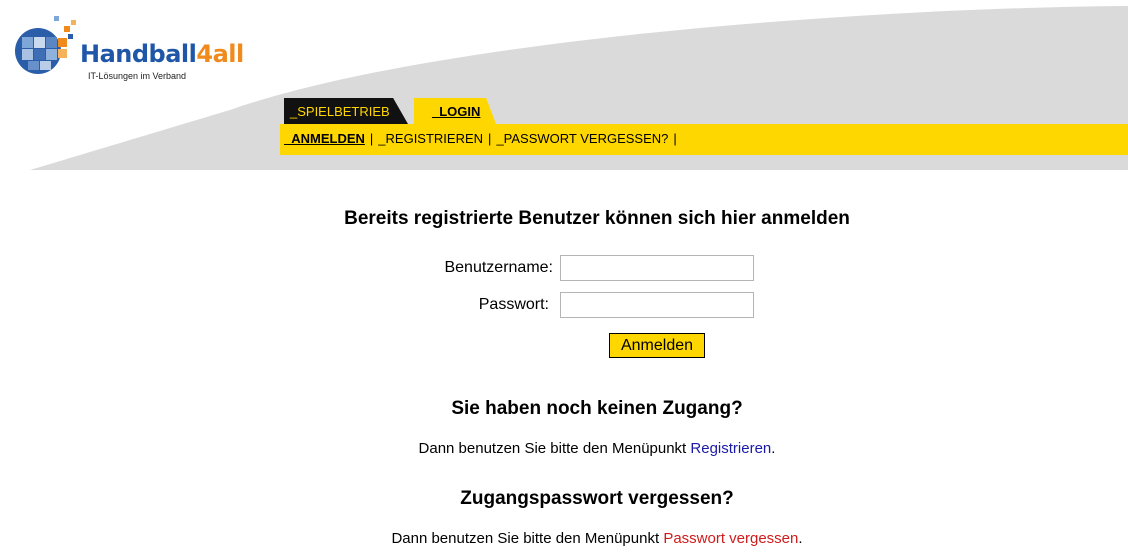  What do you see at coordinates (657, 305) in the screenshot?
I see `password-input` at bounding box center [657, 305].